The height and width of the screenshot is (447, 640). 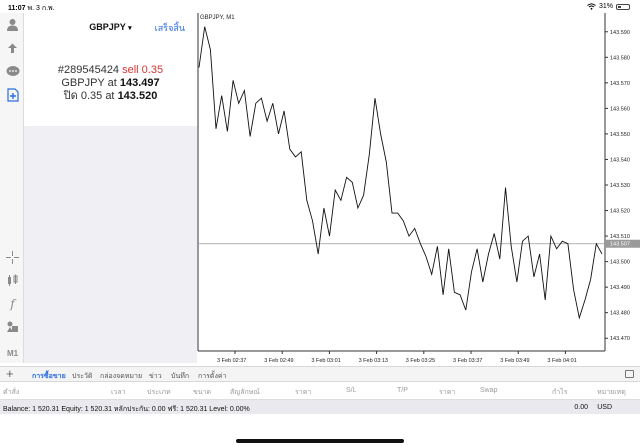 I want to click on tab-mailbox: กล่องจดหมาย, so click(x=121, y=376).